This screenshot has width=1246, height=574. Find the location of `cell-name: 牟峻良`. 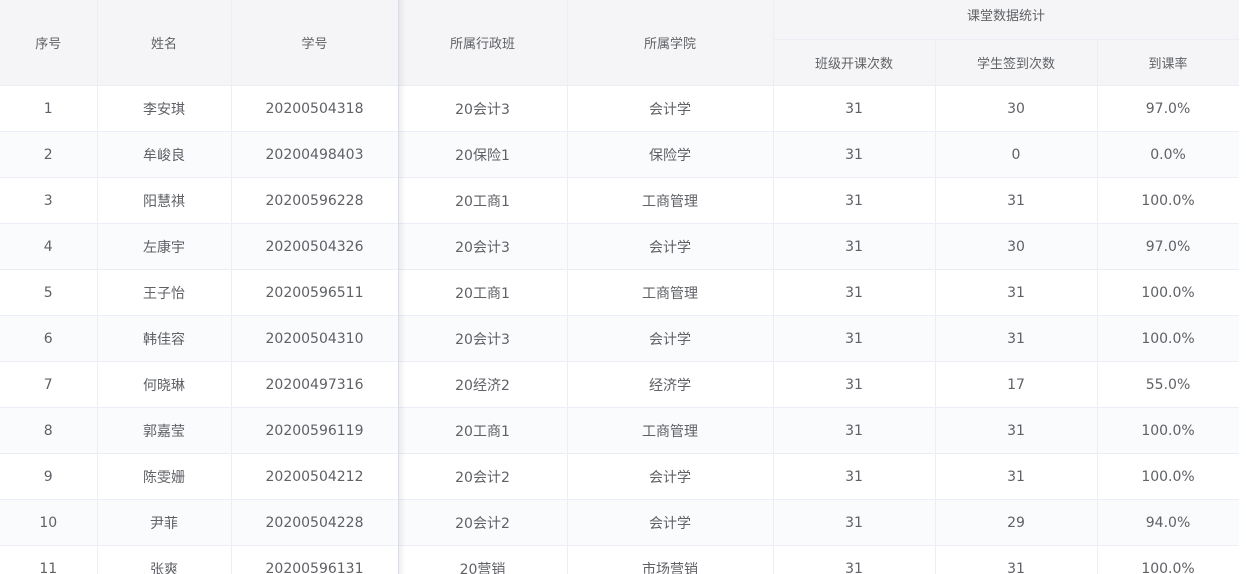

cell-name: 牟峻良 is located at coordinates (164, 154).